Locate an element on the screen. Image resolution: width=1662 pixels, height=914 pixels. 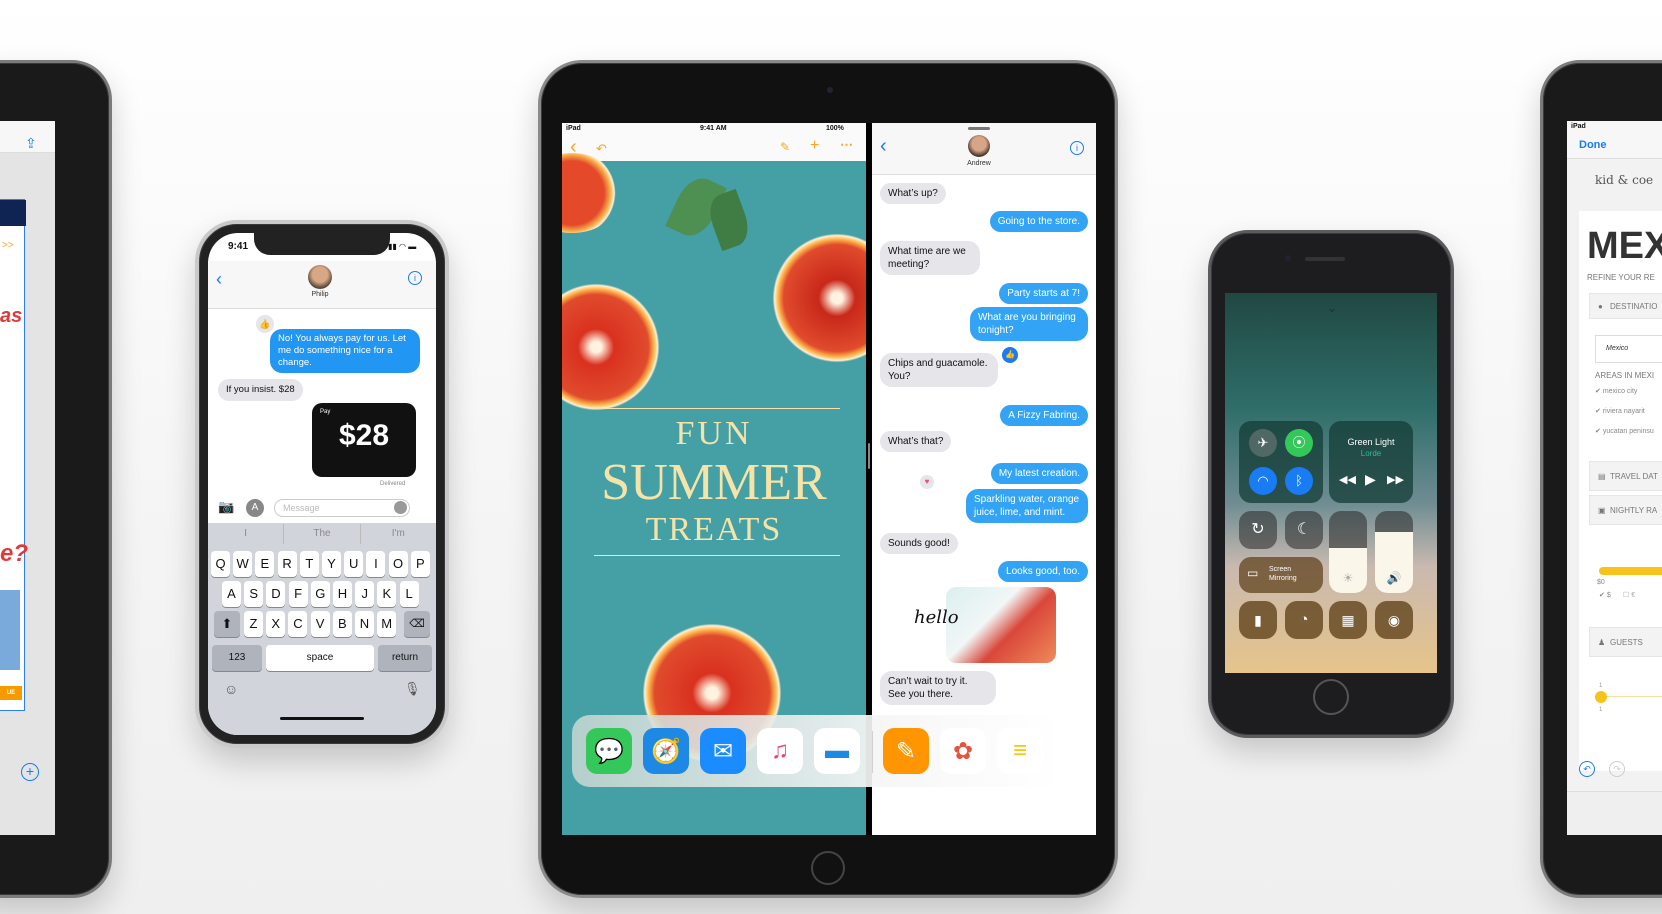
key-b: B is located at coordinates (342, 624).